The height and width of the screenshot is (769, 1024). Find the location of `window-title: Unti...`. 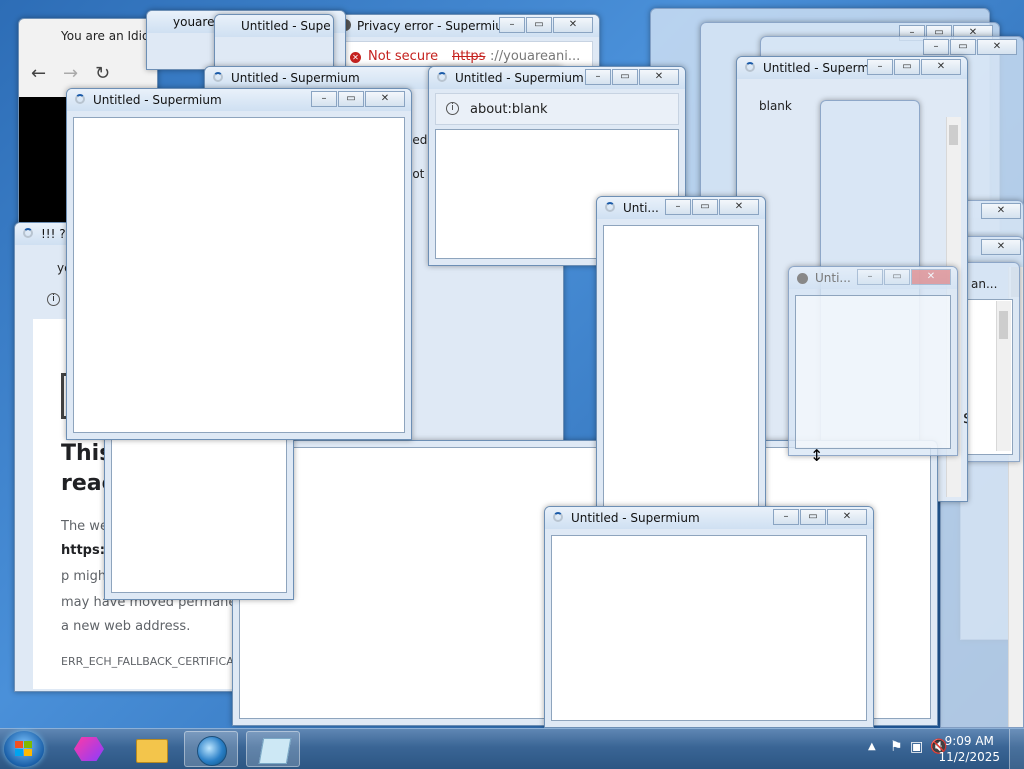

window-title: Unti... is located at coordinates (833, 278).